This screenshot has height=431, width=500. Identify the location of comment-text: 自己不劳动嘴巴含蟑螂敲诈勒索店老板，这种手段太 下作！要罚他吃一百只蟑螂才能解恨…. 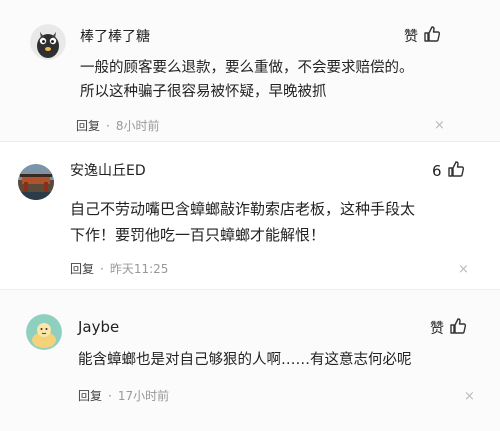
(276, 222).